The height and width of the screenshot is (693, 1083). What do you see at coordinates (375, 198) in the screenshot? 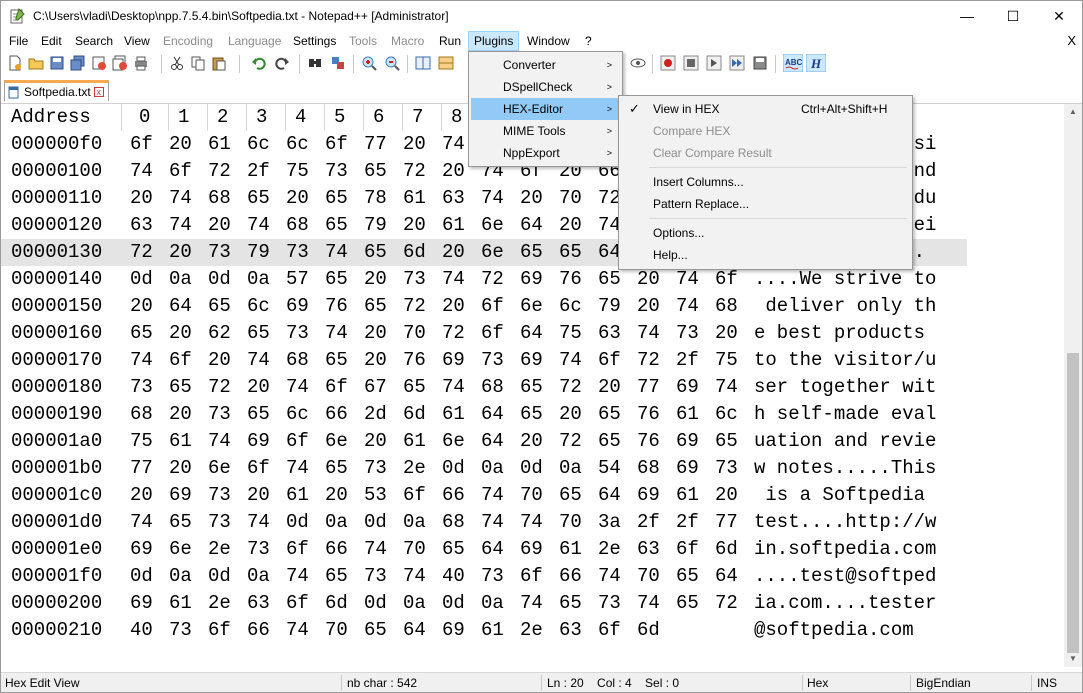
I see `hex-byte: 78` at bounding box center [375, 198].